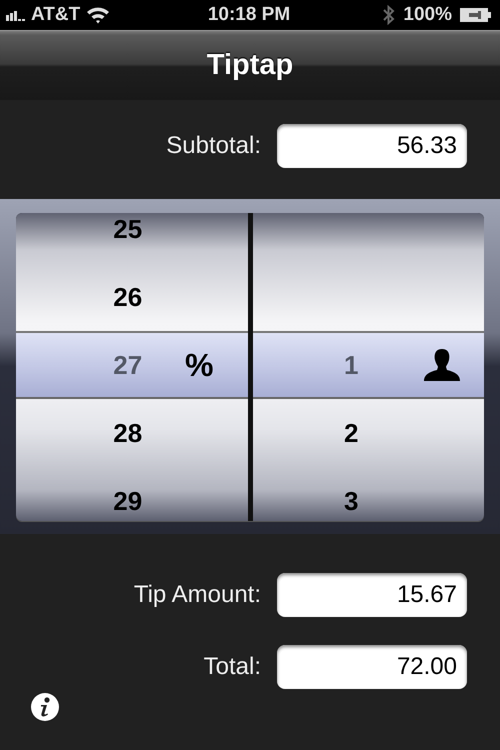 This screenshot has height=750, width=500. What do you see at coordinates (131, 433) in the screenshot?
I see `picker-option: 28` at bounding box center [131, 433].